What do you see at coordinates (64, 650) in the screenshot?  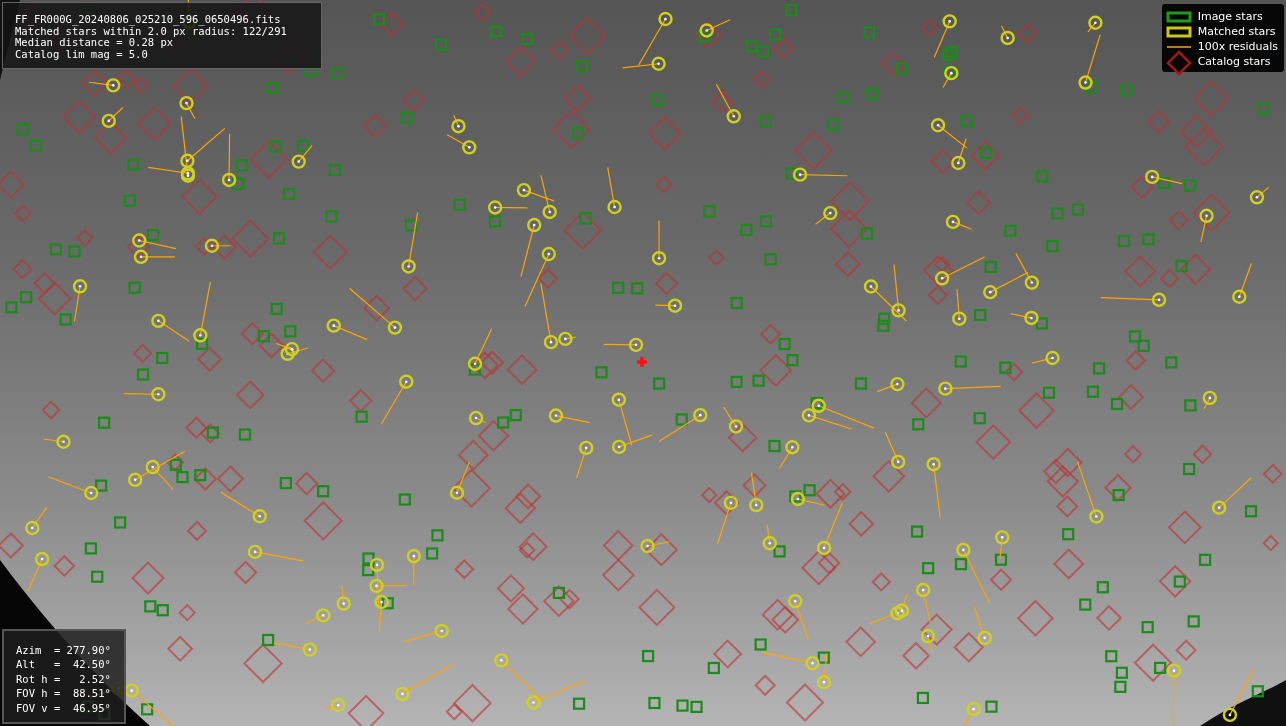 I see `pointing-text: Azim = 277.90°` at bounding box center [64, 650].